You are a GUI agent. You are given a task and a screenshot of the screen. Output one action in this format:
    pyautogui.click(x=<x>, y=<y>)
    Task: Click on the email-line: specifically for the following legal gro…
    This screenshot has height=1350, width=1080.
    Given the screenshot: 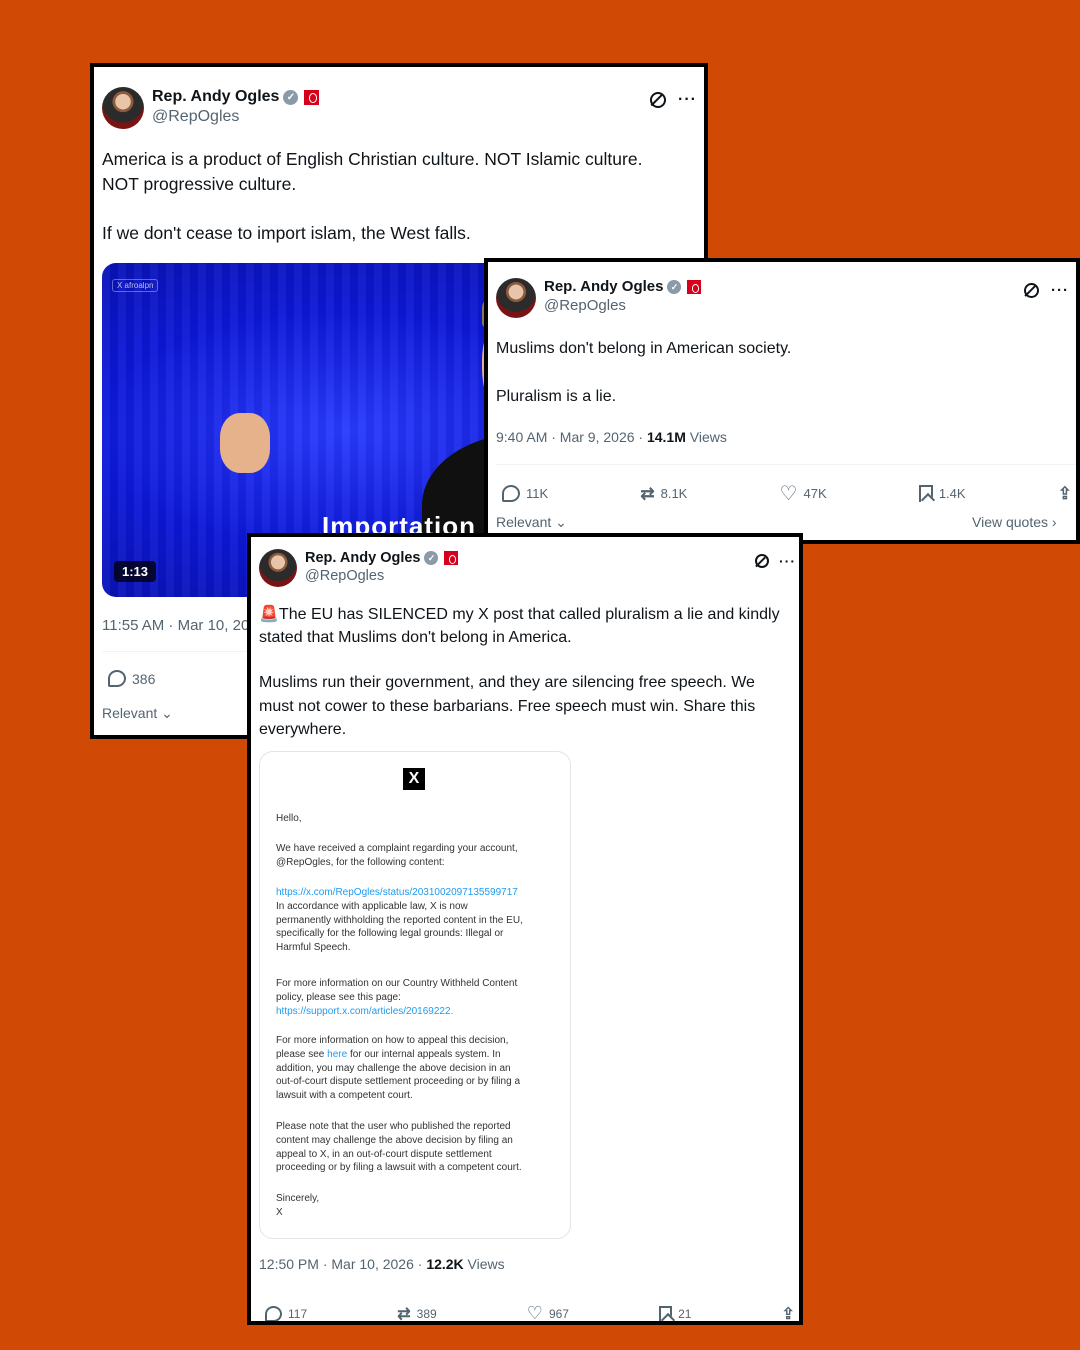 What is the action you would take?
    pyautogui.click(x=390, y=934)
    